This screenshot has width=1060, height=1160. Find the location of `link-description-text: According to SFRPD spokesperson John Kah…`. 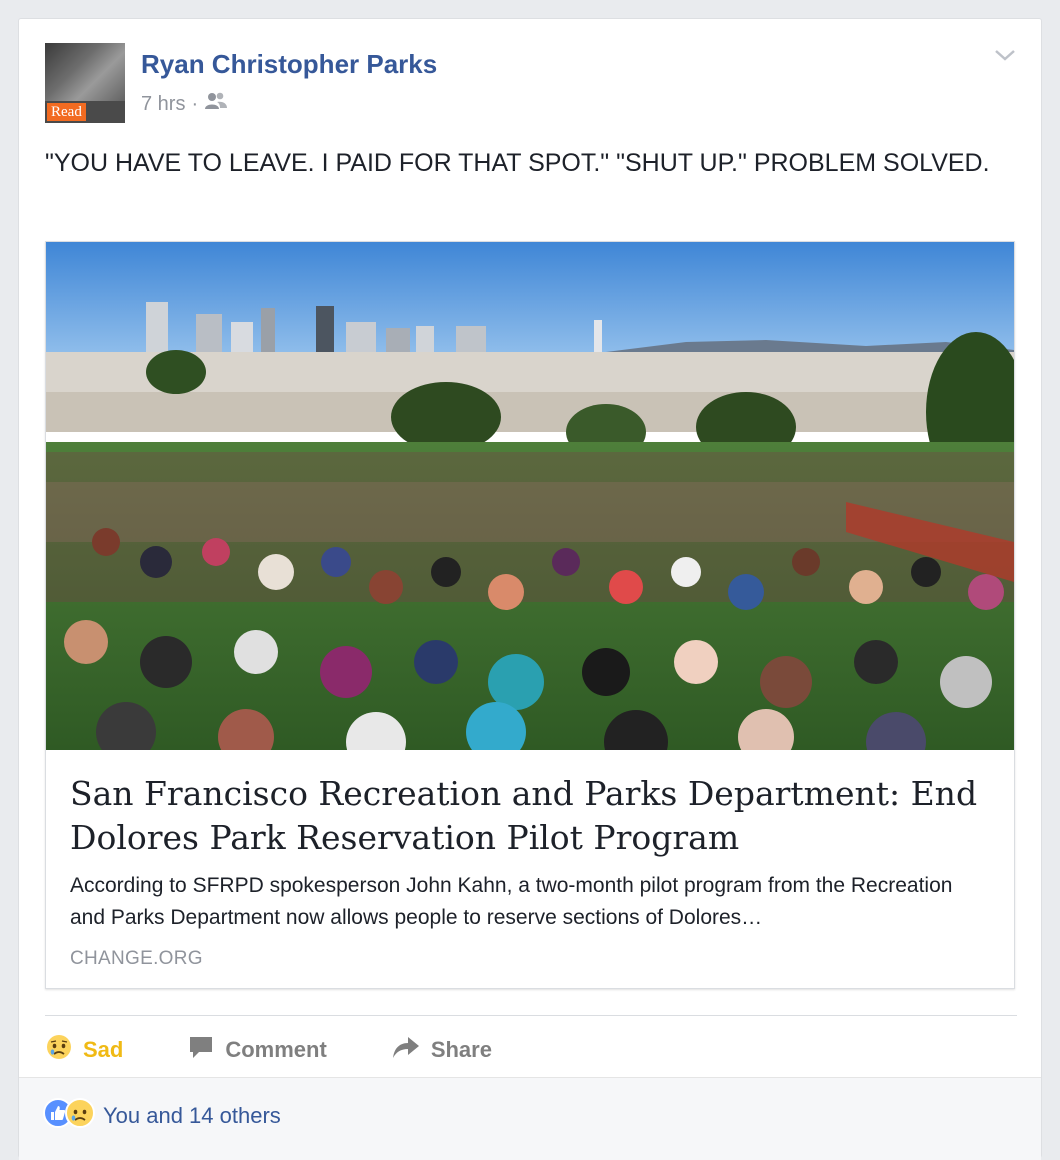

link-description-text: According to SFRPD spokesperson John Kah… is located at coordinates (511, 901).